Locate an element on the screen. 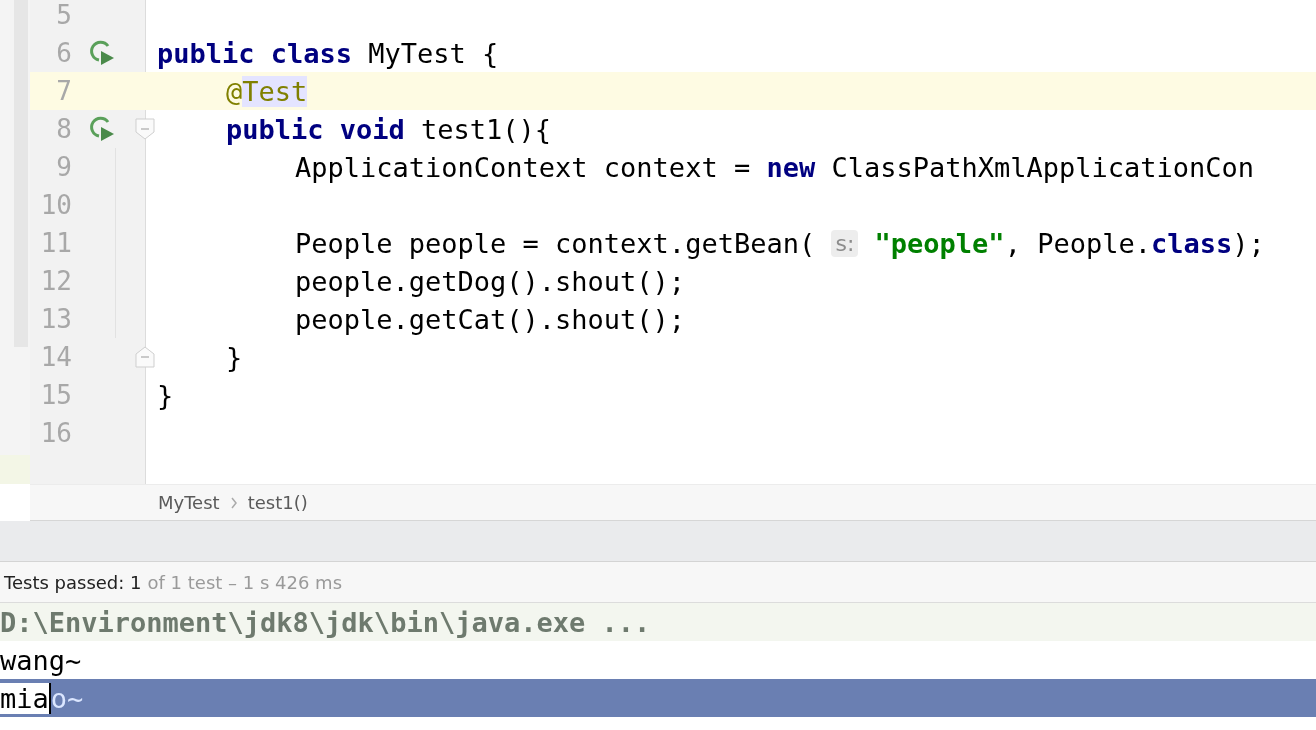 Image resolution: width=1316 pixels, height=730 pixels. tests-passed-text: Tests passed: 1 is located at coordinates (73, 582).